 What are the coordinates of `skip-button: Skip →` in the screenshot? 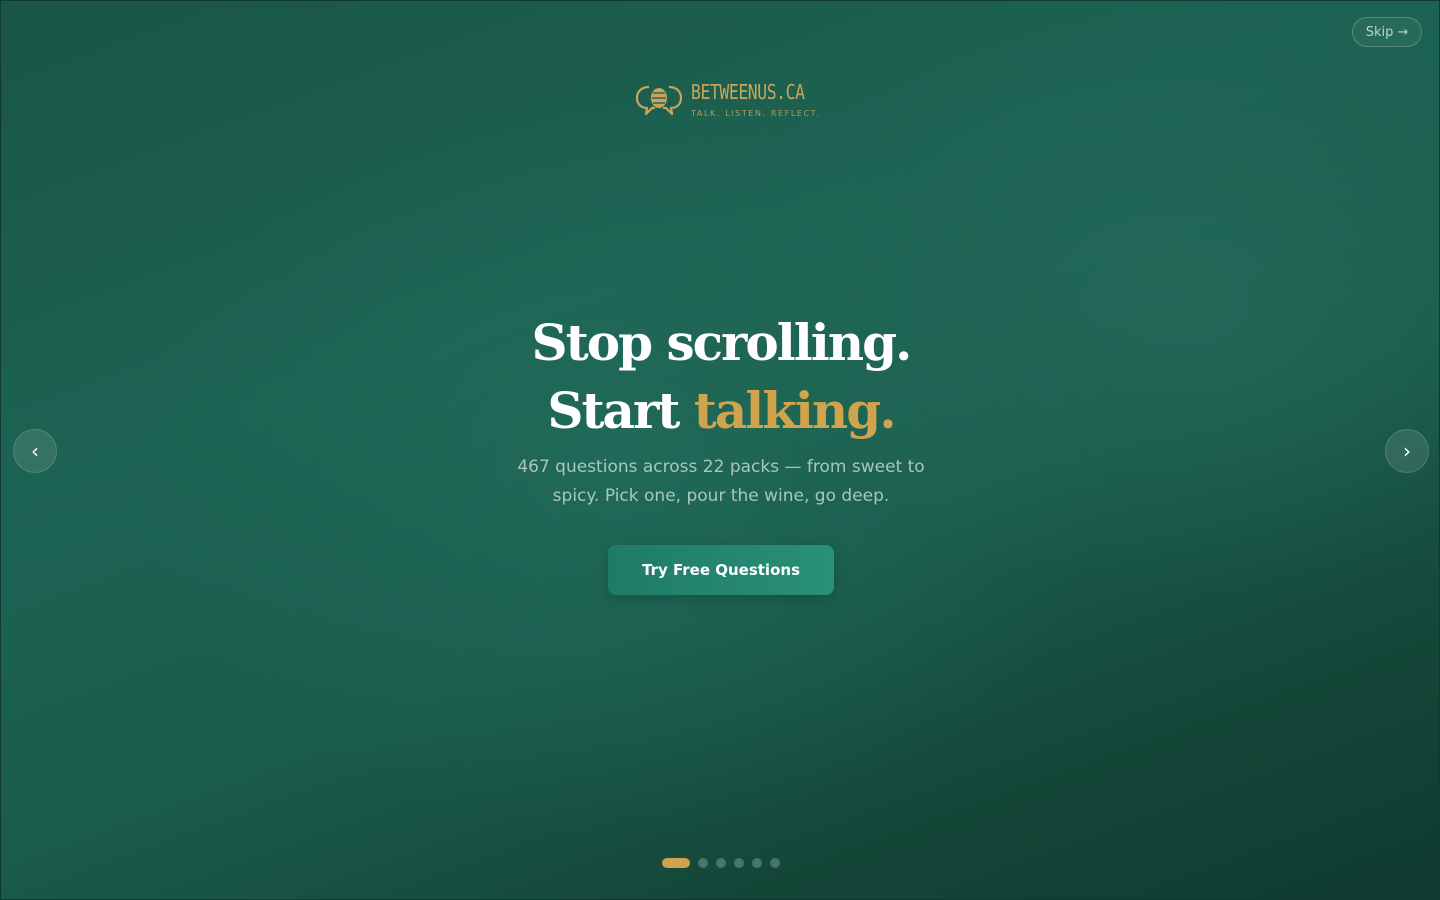 It's located at (1387, 32).